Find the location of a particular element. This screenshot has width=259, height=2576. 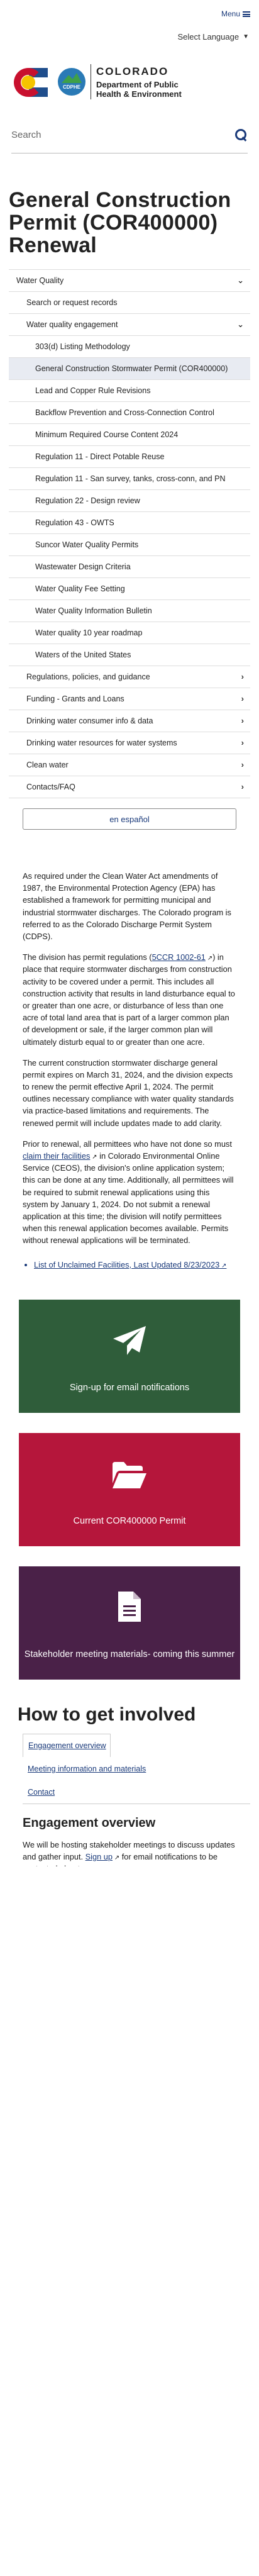

nav-item: Lead and Copper Rule Revisions is located at coordinates (129, 391).